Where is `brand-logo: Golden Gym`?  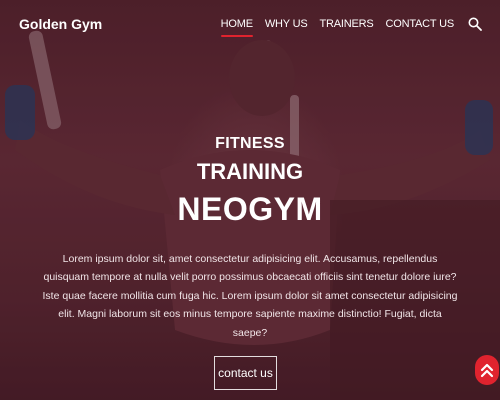 brand-logo: Golden Gym is located at coordinates (60, 24).